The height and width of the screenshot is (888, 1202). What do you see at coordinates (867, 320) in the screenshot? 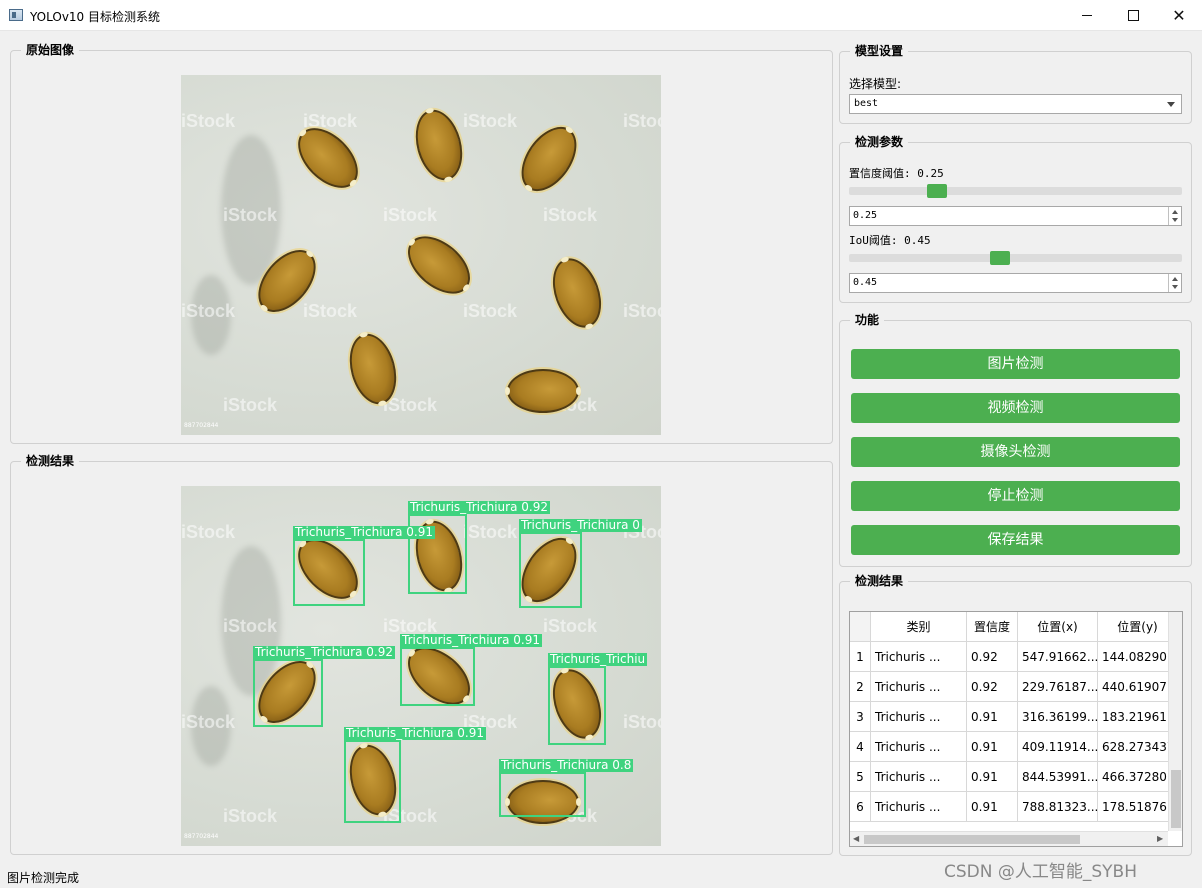
I see `functions-title: 功能` at bounding box center [867, 320].